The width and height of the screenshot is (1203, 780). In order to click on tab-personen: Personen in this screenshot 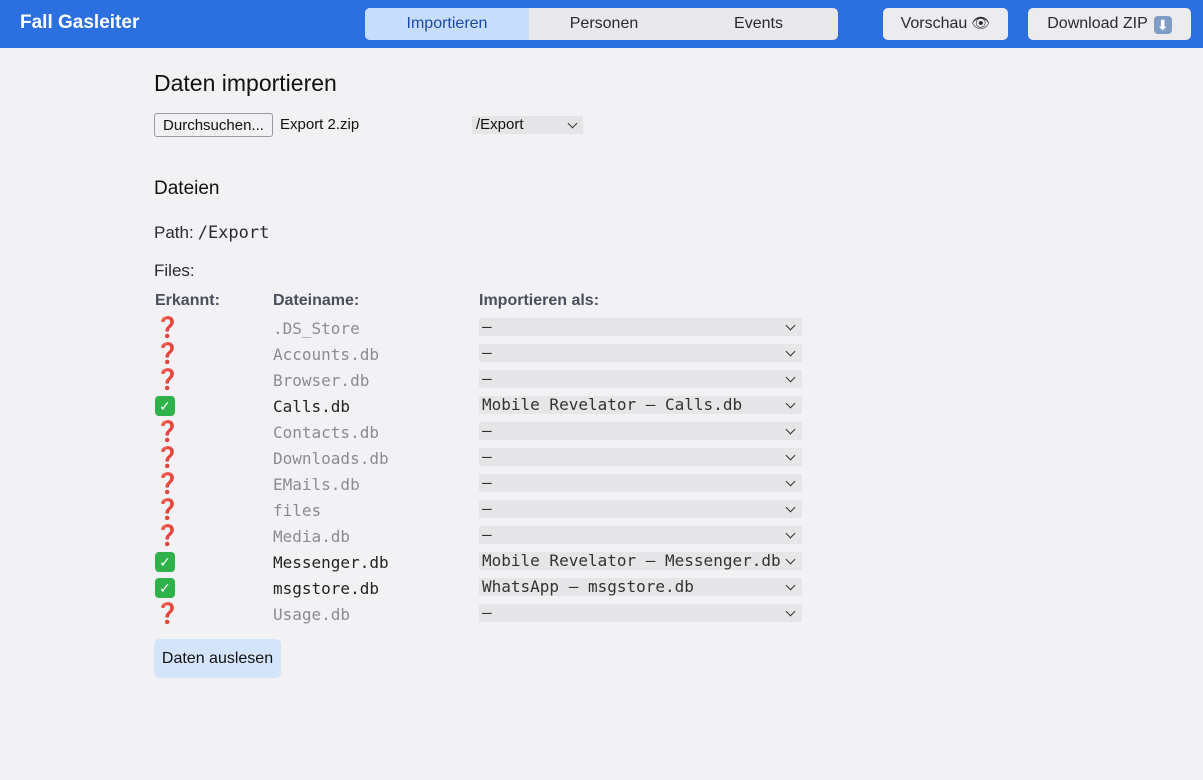, I will do `click(604, 24)`.